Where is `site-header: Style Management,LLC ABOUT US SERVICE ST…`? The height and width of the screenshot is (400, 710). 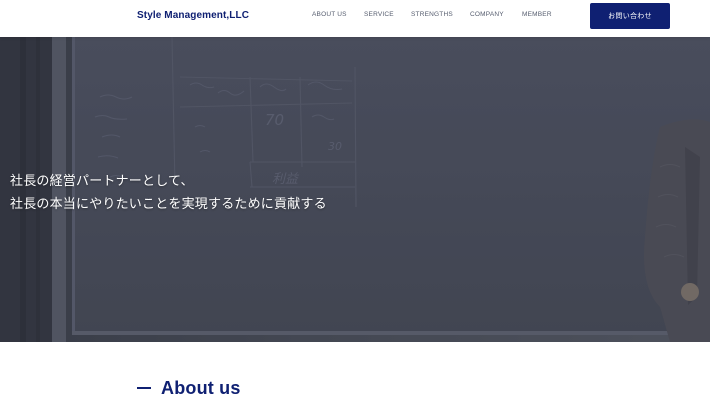 site-header: Style Management,LLC ABOUT US SERVICE ST… is located at coordinates (355, 18).